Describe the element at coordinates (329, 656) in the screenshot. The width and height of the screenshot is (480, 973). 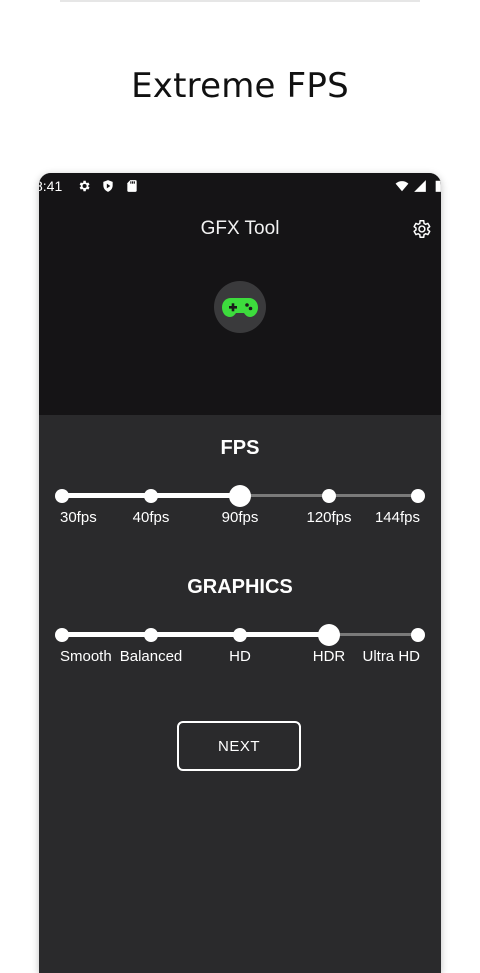
I see `graphics-label-3: HDR` at that location.